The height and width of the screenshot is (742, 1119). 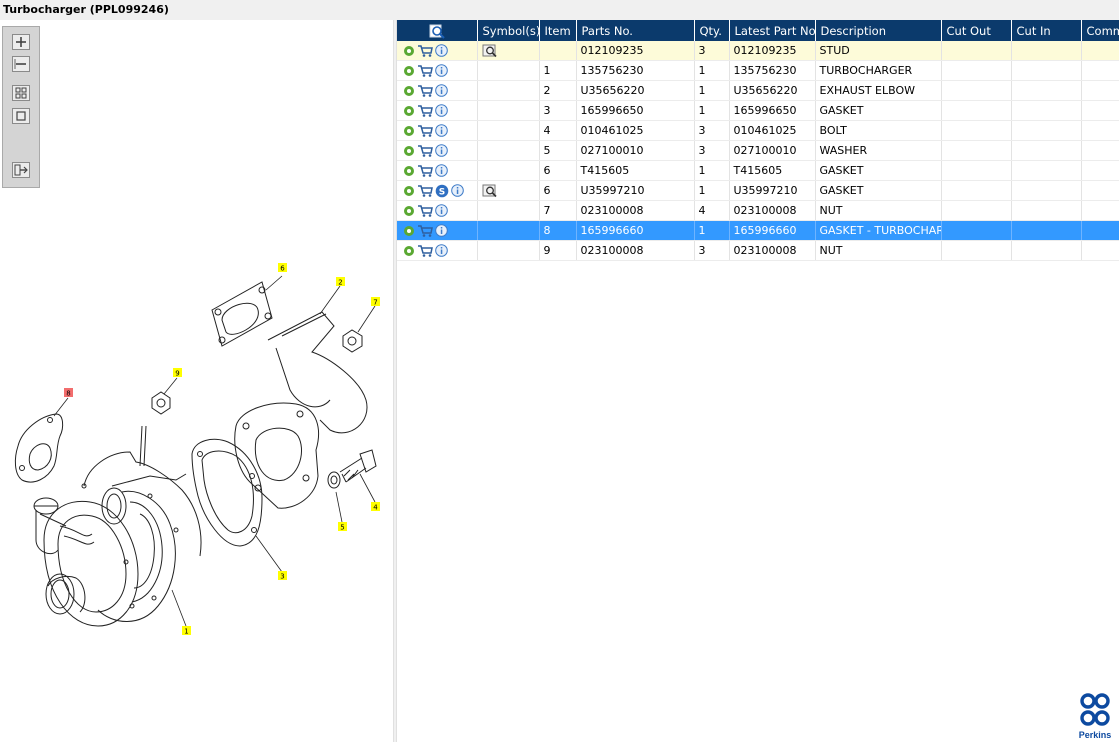 I want to click on table-row: 3 165996650 1 165996650 GASKET, so click(x=758, y=110).